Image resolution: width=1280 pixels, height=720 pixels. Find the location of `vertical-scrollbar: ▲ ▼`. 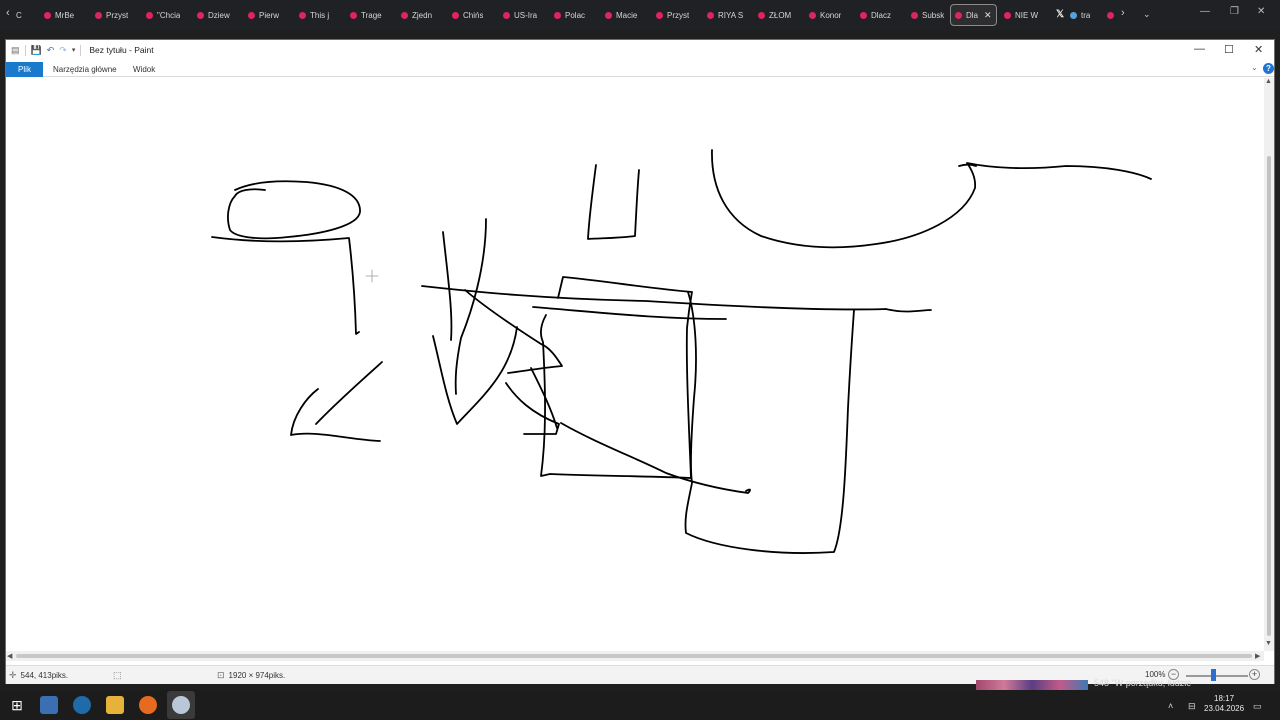

vertical-scrollbar: ▲ ▼ is located at coordinates (1269, 364).